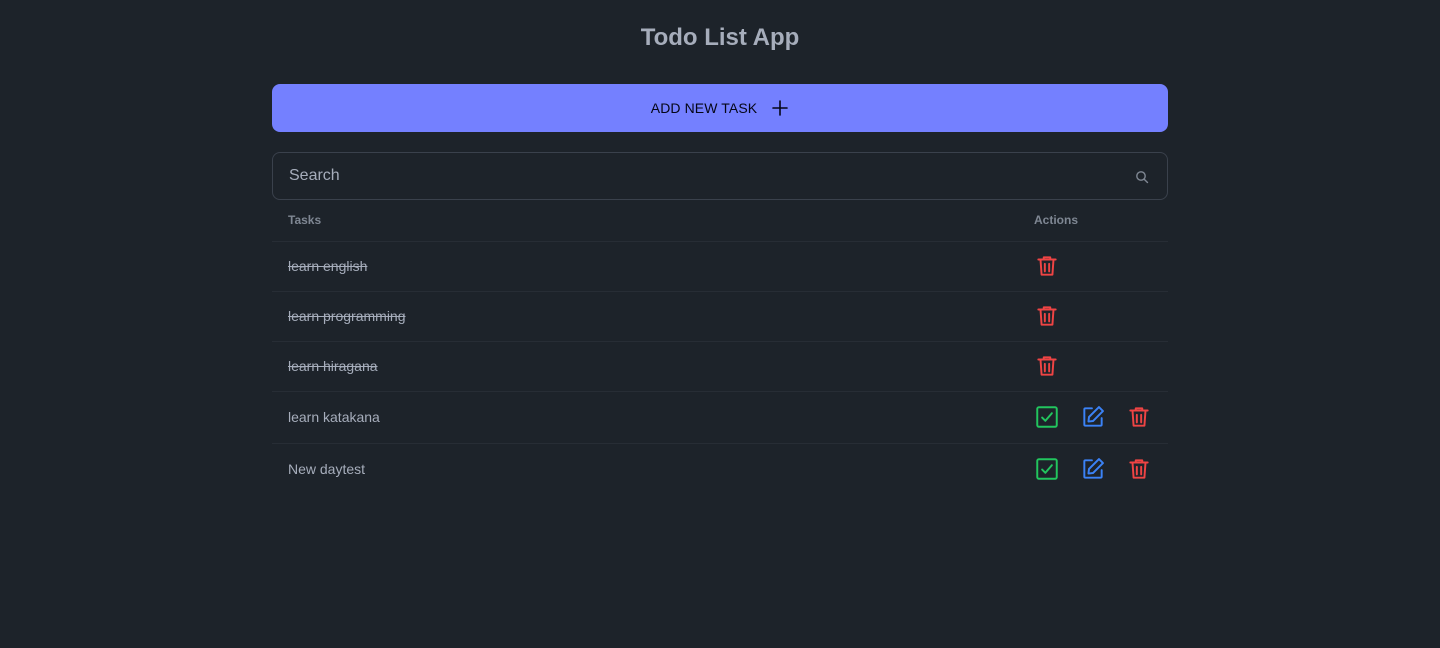  What do you see at coordinates (720, 37) in the screenshot?
I see `page-title: Todo List App` at bounding box center [720, 37].